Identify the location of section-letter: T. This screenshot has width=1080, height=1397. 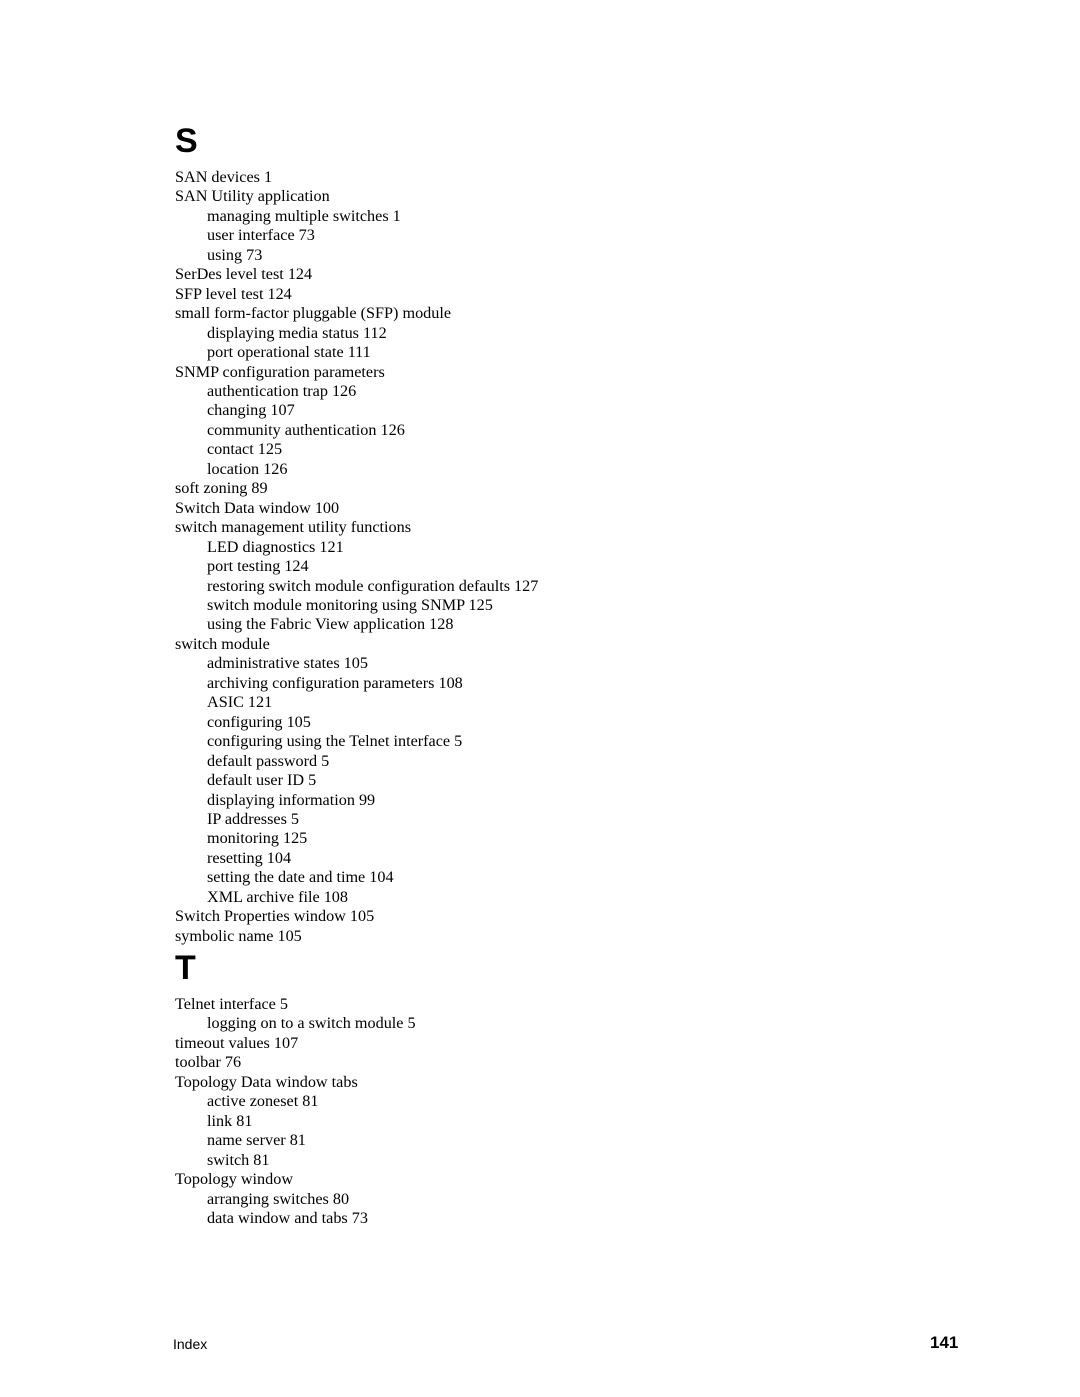
(185, 968).